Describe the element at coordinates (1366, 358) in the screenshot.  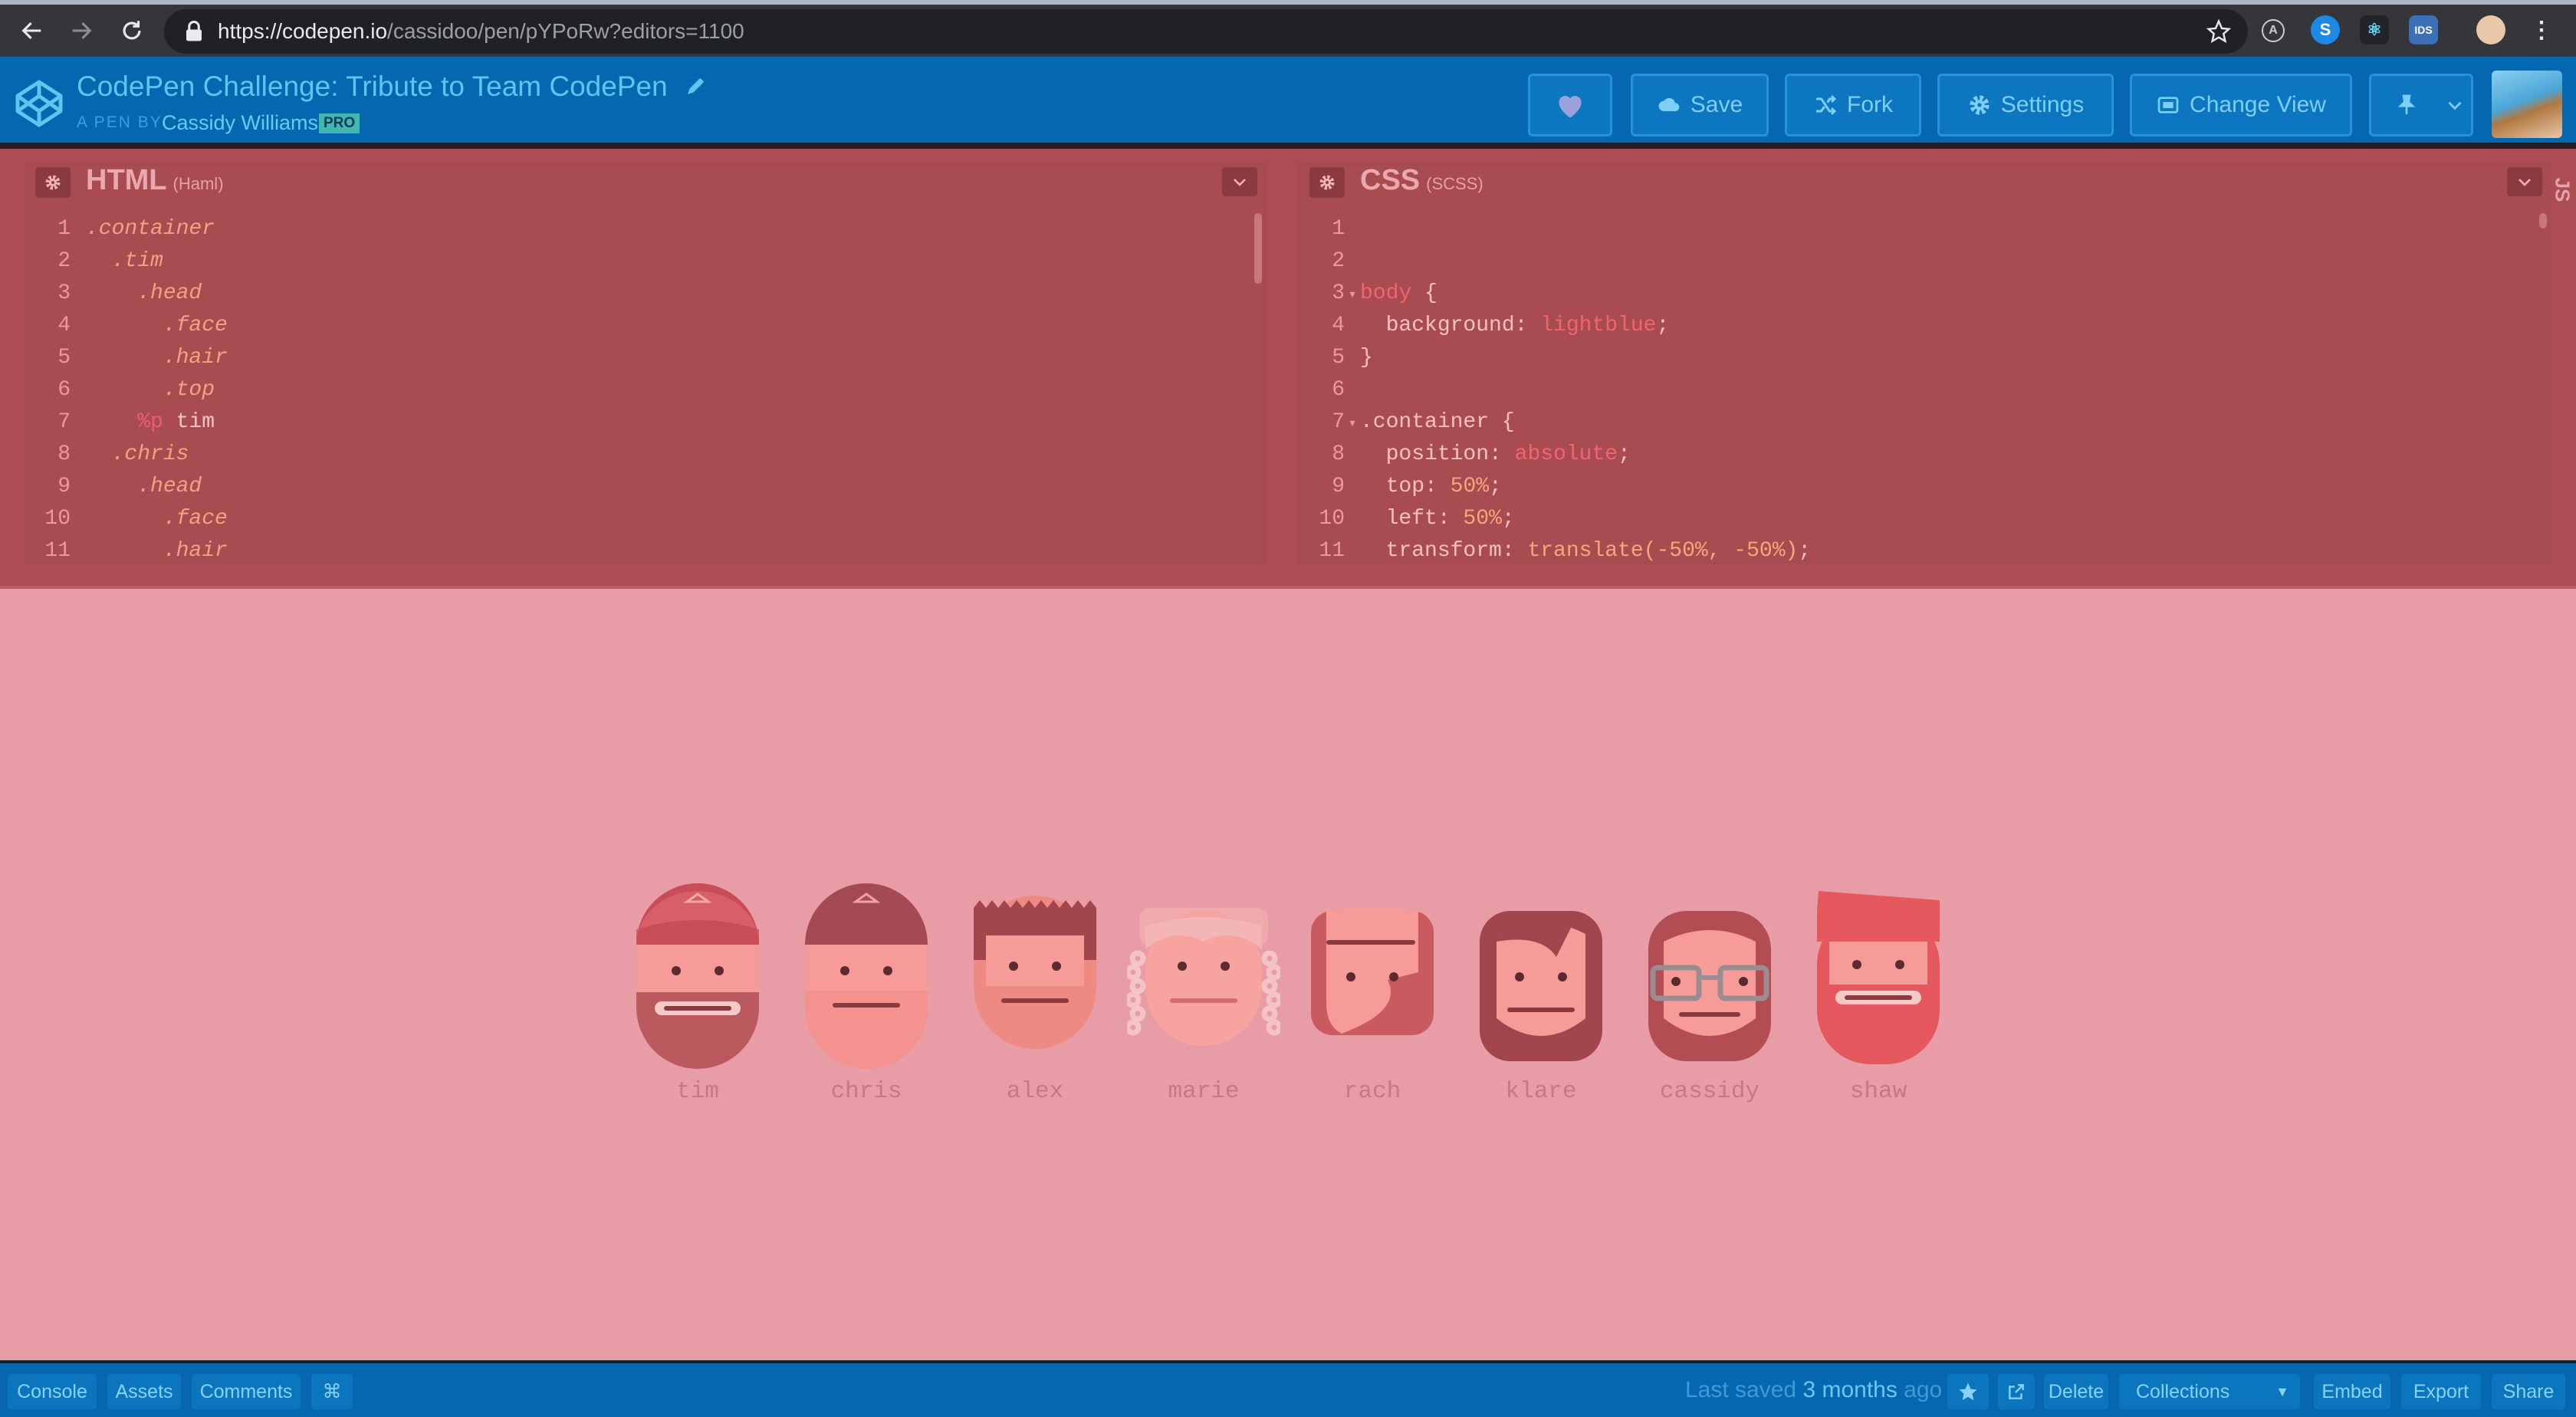
I see `code-token: }` at that location.